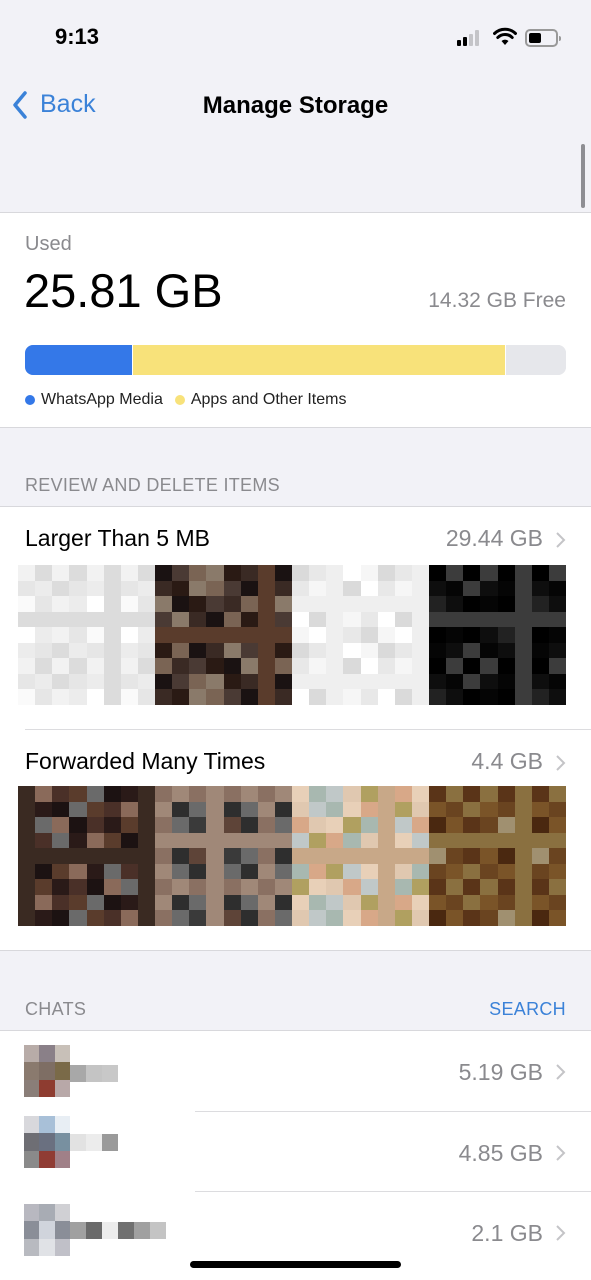  Describe the element at coordinates (583, 176) in the screenshot. I see `scrollbar` at that location.